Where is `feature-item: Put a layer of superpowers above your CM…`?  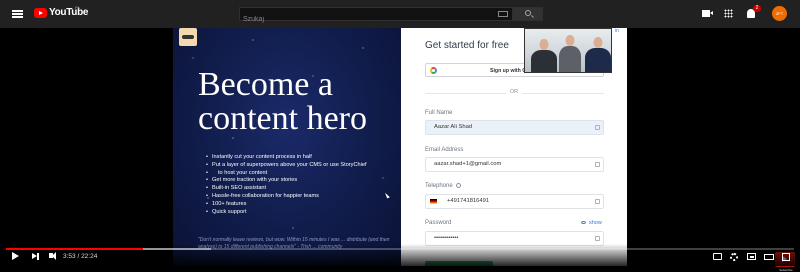
feature-item: Put a layer of superpowers above your CM… is located at coordinates (286, 166).